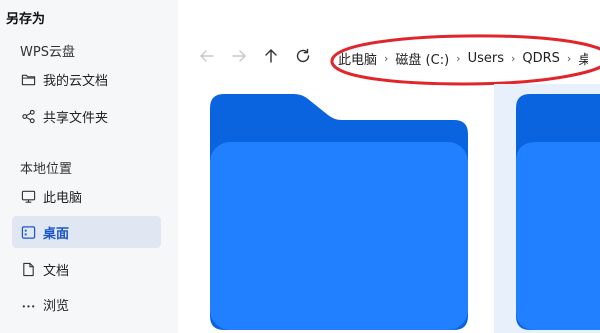 This screenshot has width=600, height=333. What do you see at coordinates (47, 52) in the screenshot?
I see `section-label-cloud: WPS云盘` at bounding box center [47, 52].